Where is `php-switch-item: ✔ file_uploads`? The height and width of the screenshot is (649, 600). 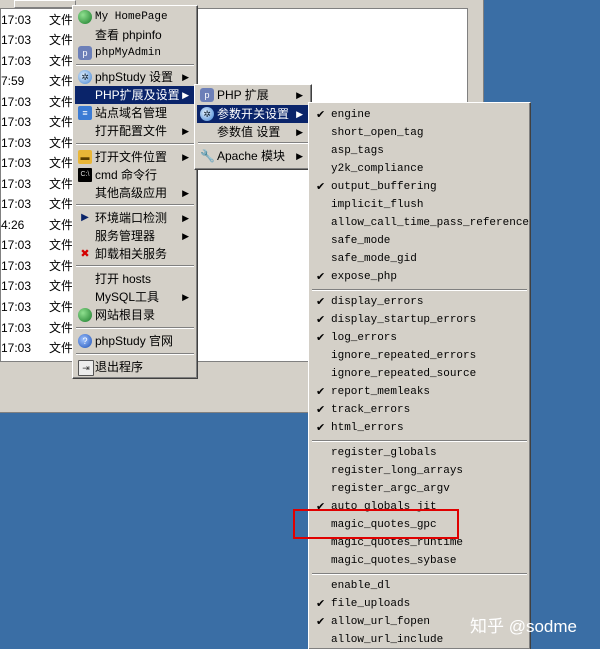
php-switch-item: ✔ file_uploads is located at coordinates (419, 604).